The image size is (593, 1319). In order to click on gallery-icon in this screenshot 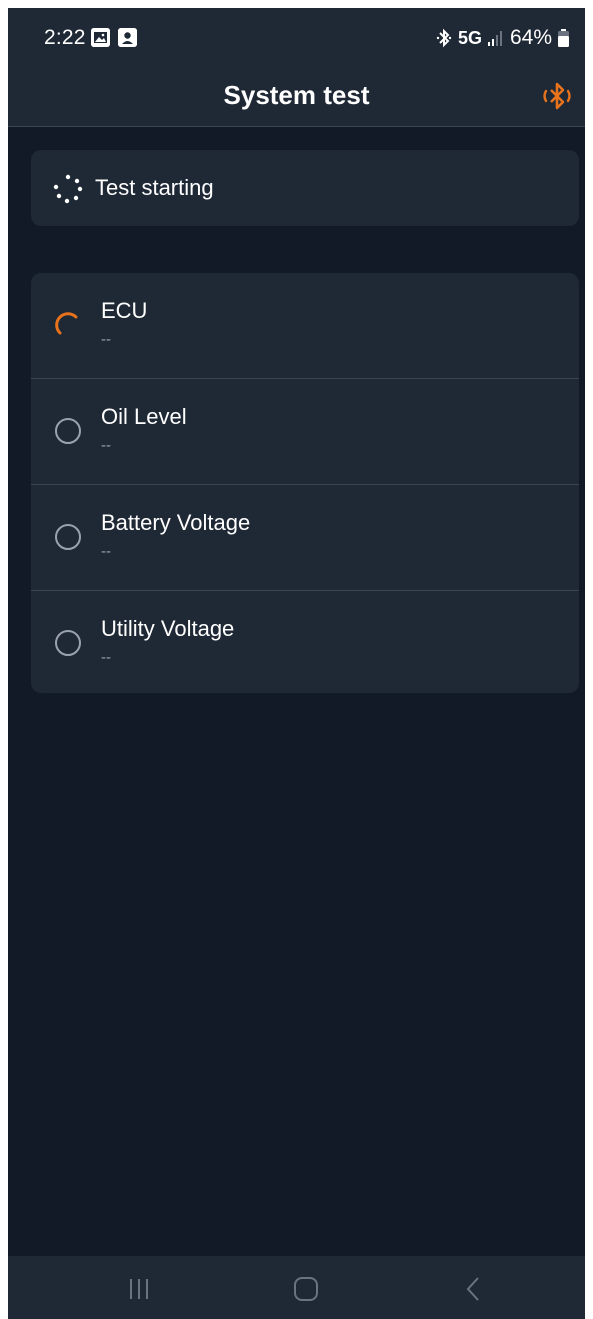, I will do `click(100, 37)`.